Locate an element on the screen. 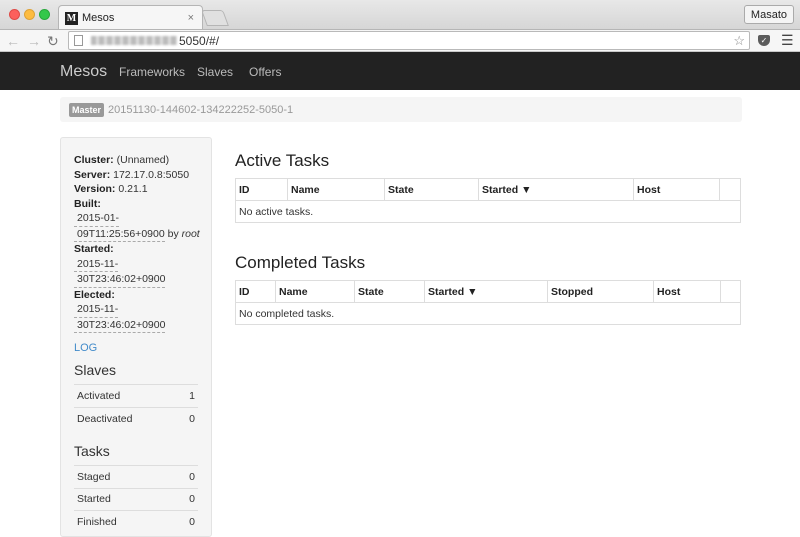  slaves-activated-label: Activated is located at coordinates (126, 395).